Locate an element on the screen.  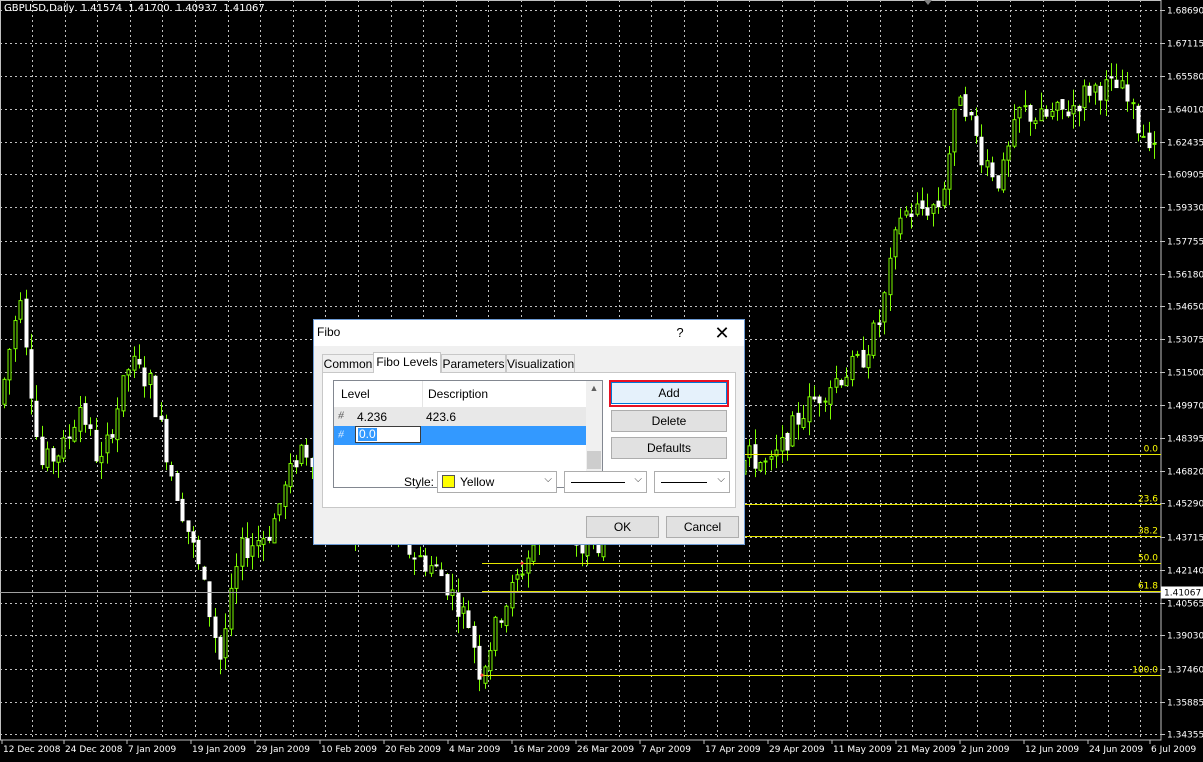
list-header: Level Description is located at coordinates (460, 394).